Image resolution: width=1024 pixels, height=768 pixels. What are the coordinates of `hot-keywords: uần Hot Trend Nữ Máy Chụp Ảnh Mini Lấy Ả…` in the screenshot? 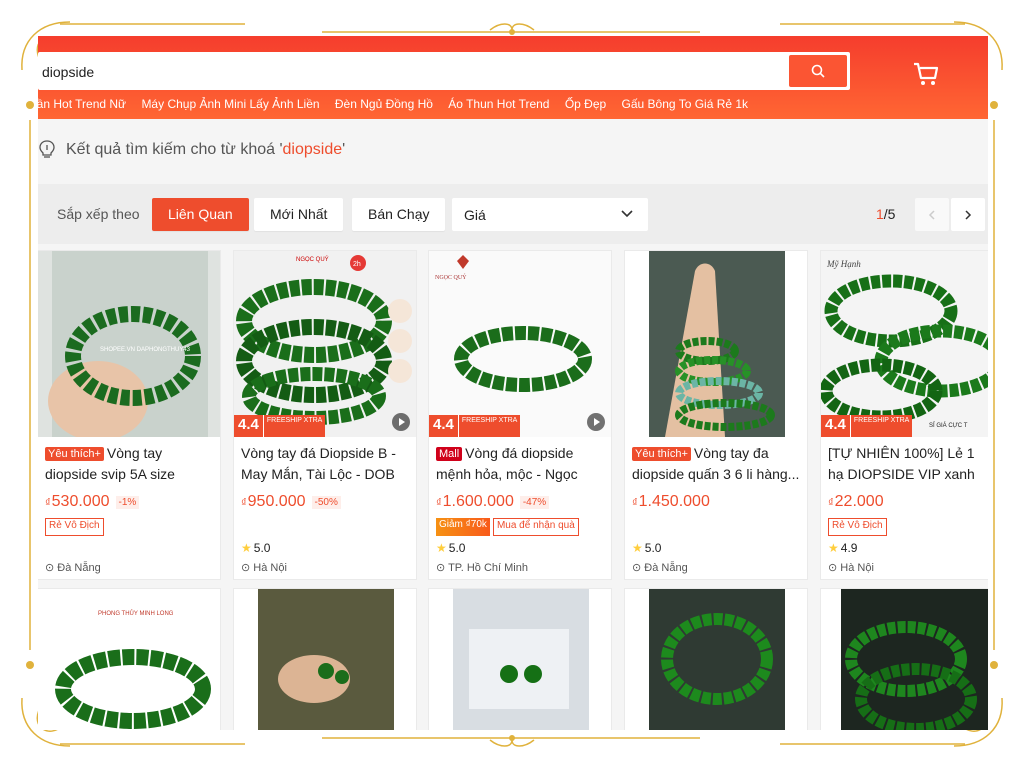 It's located at (399, 104).